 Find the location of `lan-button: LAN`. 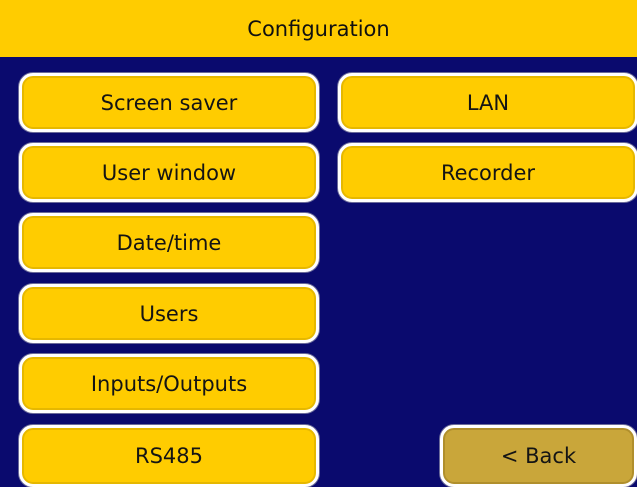

lan-button: LAN is located at coordinates (487, 102).